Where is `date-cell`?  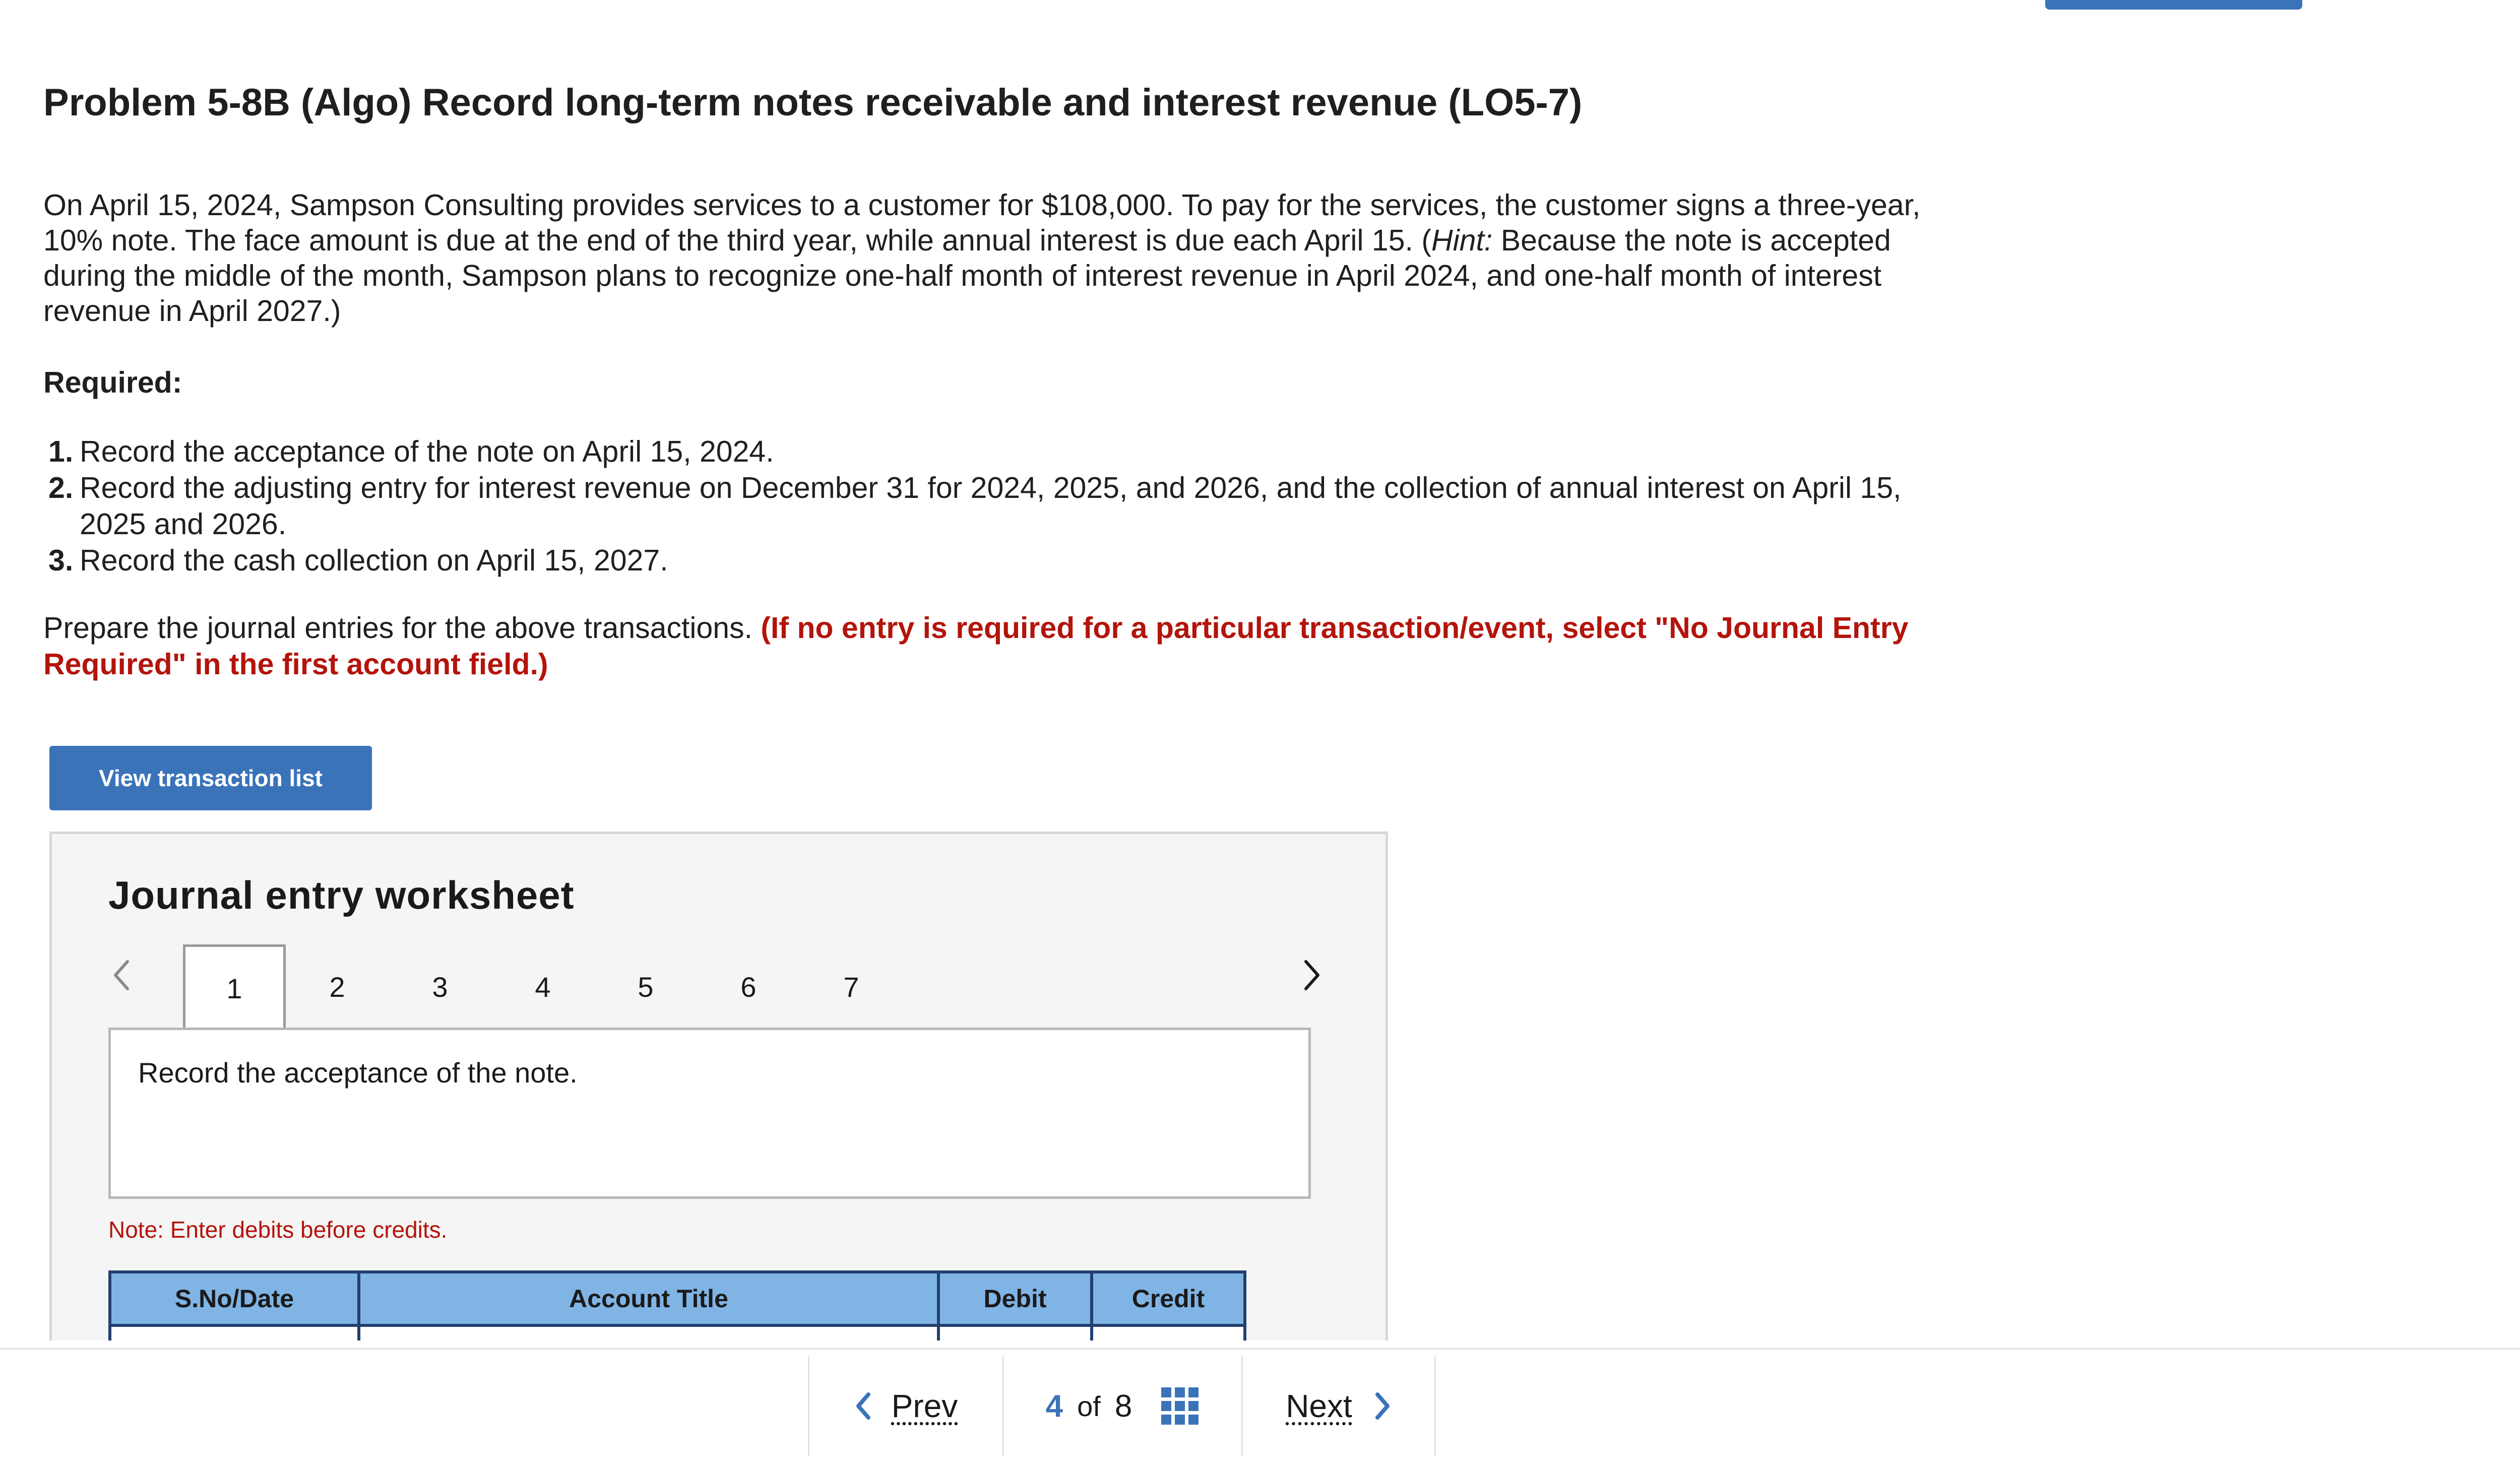
date-cell is located at coordinates (234, 1333).